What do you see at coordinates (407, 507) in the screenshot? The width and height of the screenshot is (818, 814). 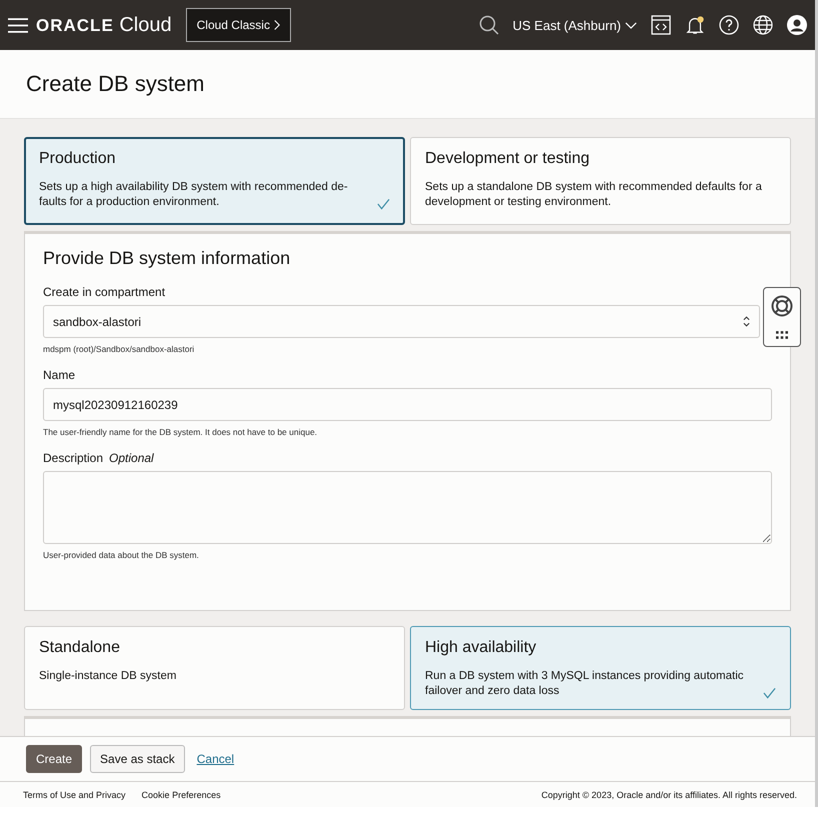 I see `description-field` at bounding box center [407, 507].